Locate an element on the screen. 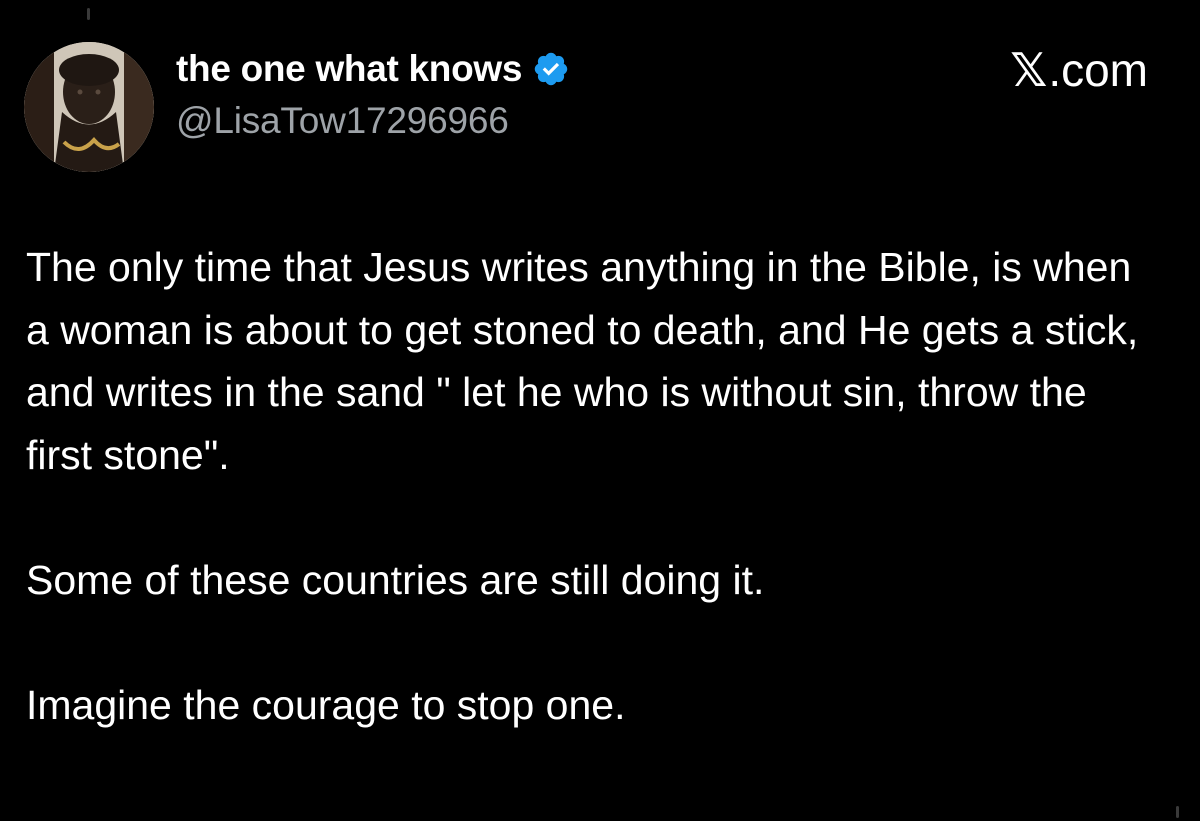  author-display-name: the one what knows is located at coordinates (349, 69).